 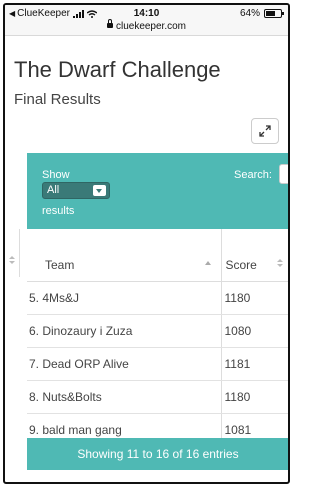 I want to click on chevron-down-icon, so click(x=99, y=190).